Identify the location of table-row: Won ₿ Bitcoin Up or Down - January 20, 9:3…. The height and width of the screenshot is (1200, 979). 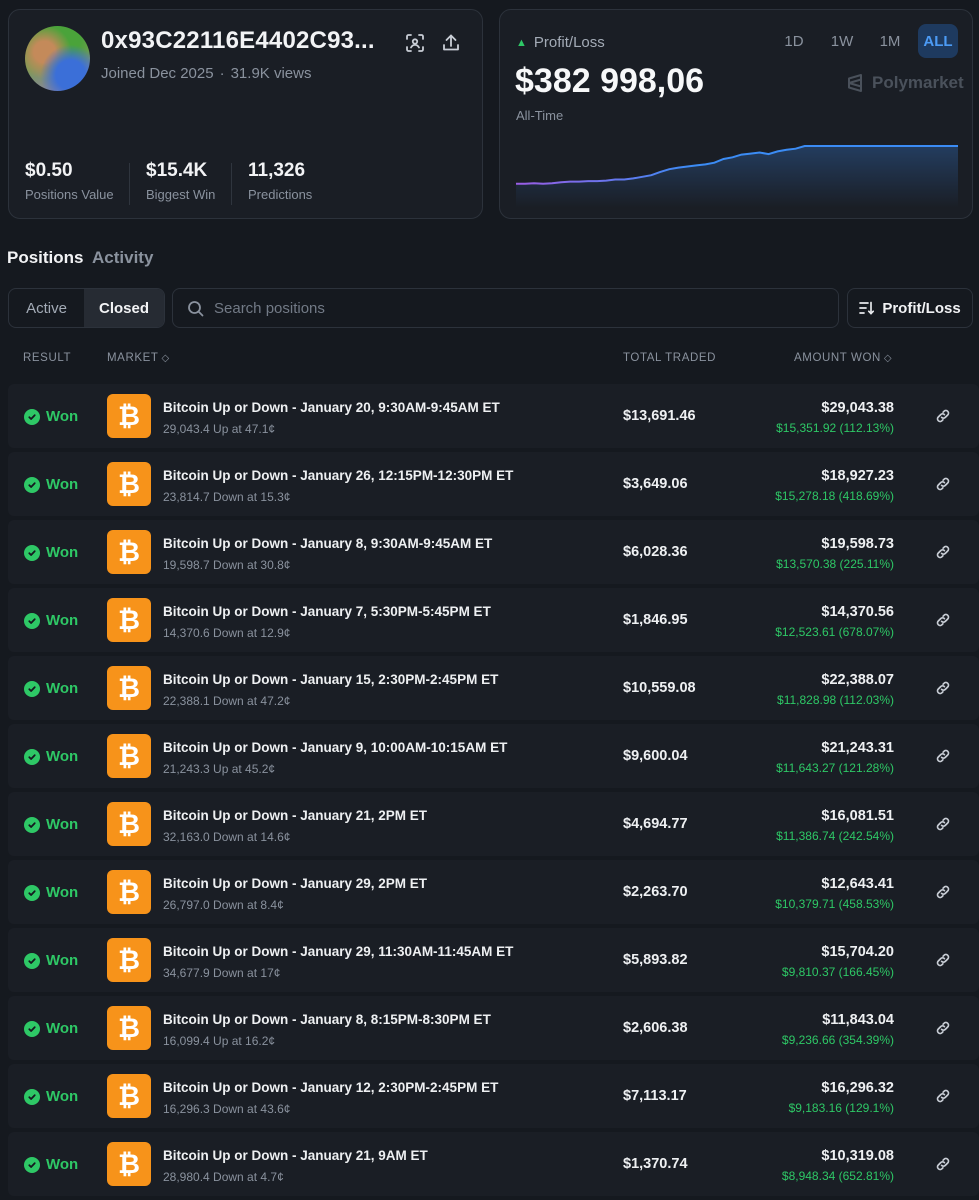
(493, 416).